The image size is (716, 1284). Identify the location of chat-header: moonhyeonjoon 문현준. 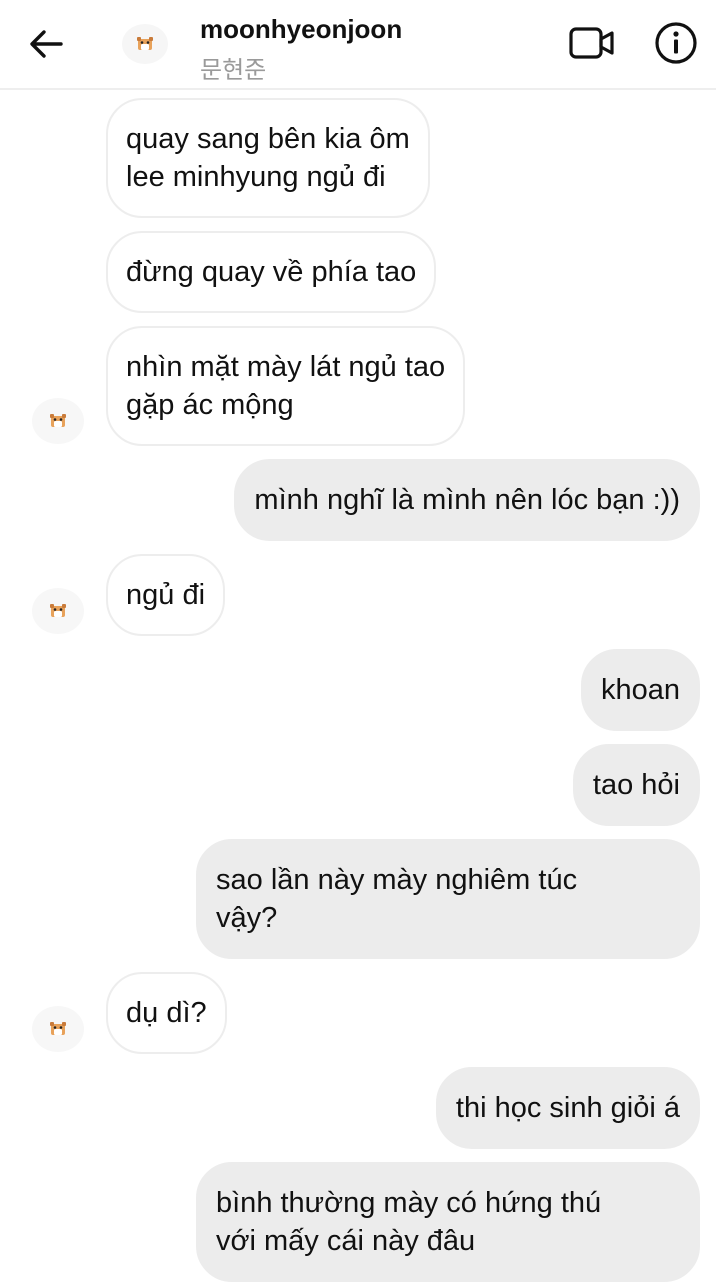
(358, 45).